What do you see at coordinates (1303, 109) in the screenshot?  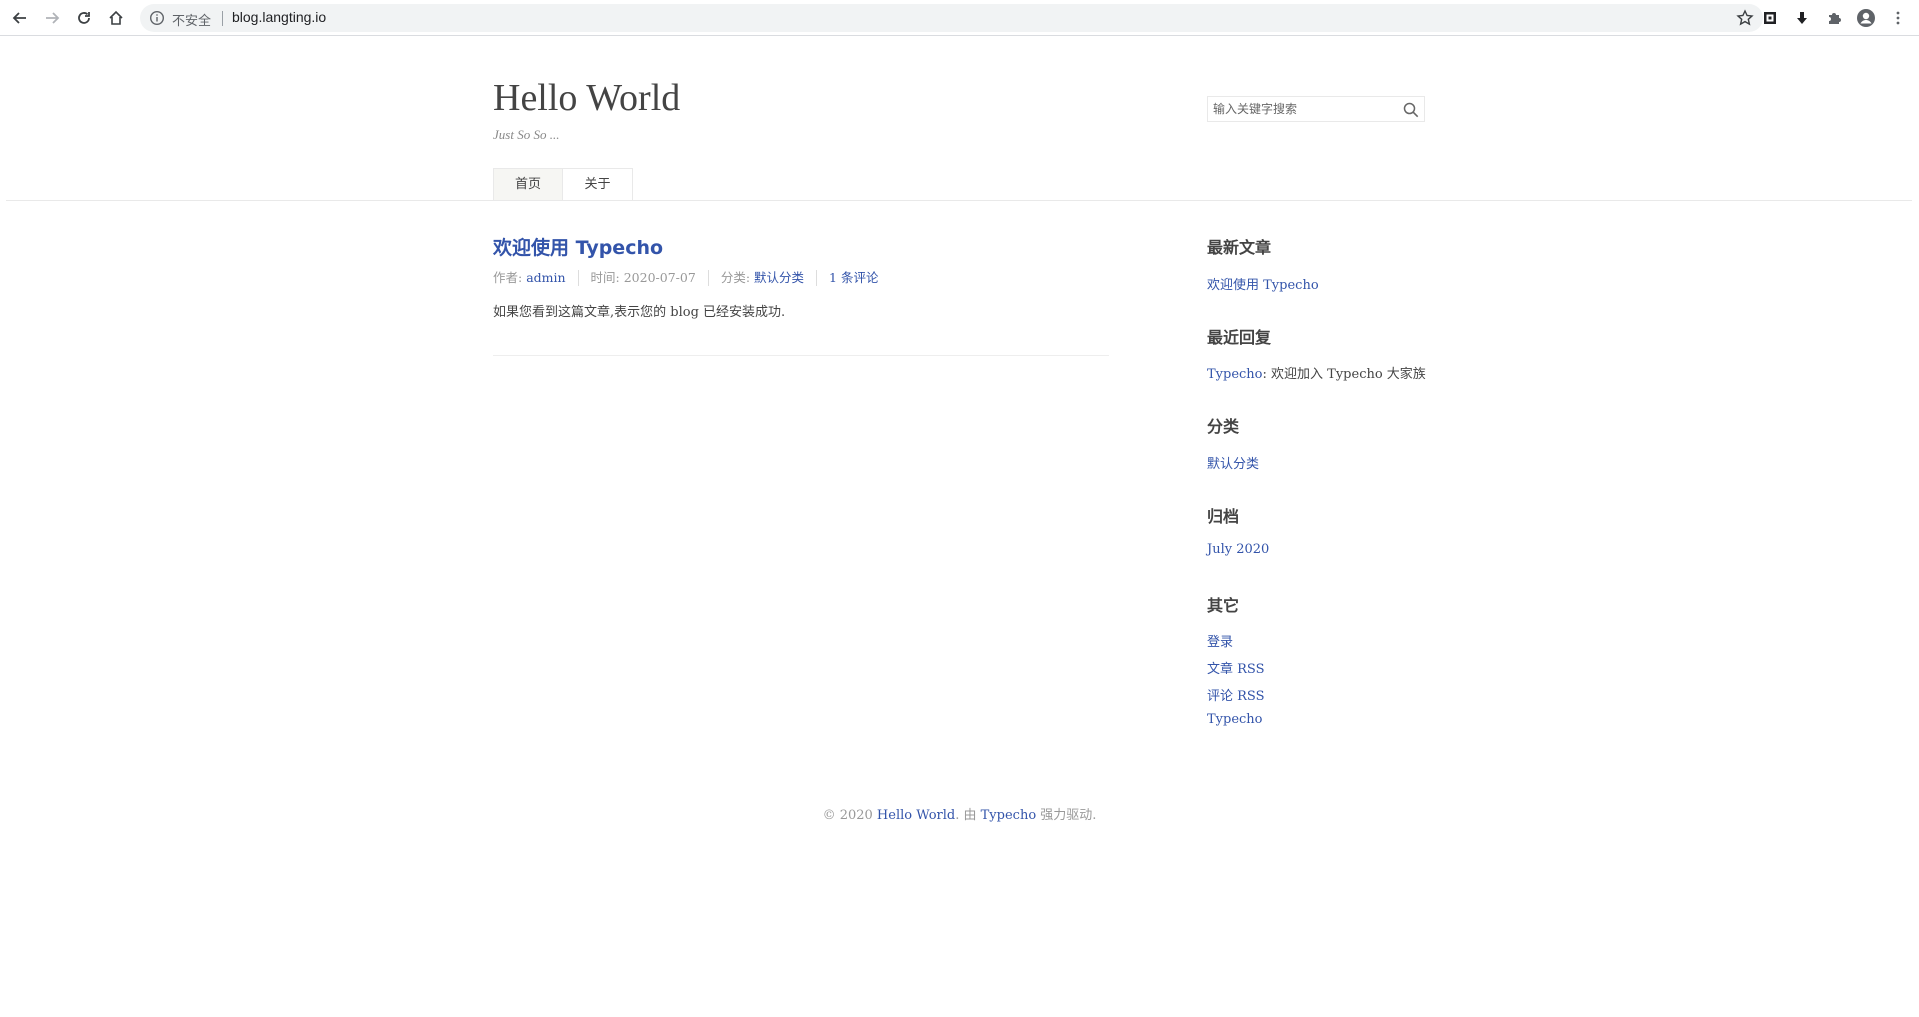 I see `search-input` at bounding box center [1303, 109].